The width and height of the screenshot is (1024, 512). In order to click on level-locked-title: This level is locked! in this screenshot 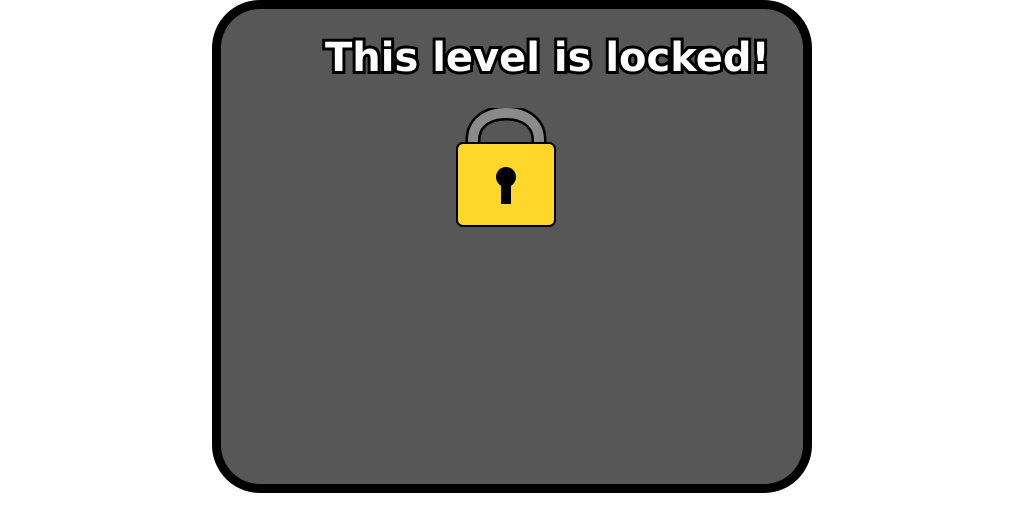, I will do `click(547, 58)`.